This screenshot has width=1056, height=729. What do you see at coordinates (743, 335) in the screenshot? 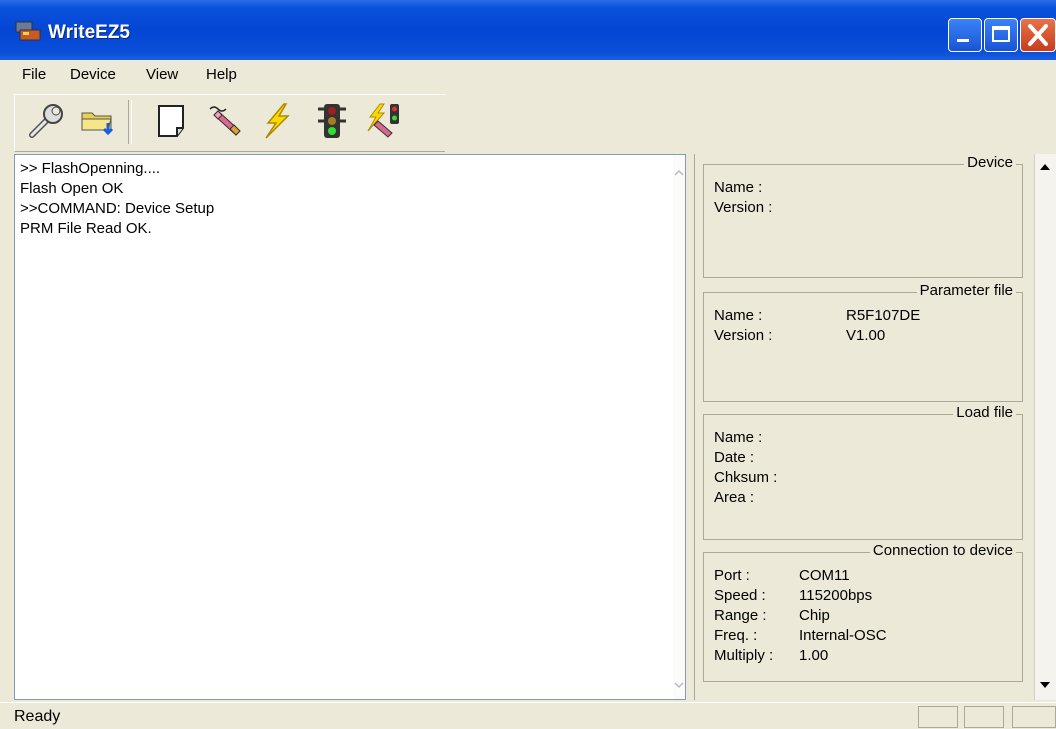
I see `parameter-version-label: Version :` at bounding box center [743, 335].